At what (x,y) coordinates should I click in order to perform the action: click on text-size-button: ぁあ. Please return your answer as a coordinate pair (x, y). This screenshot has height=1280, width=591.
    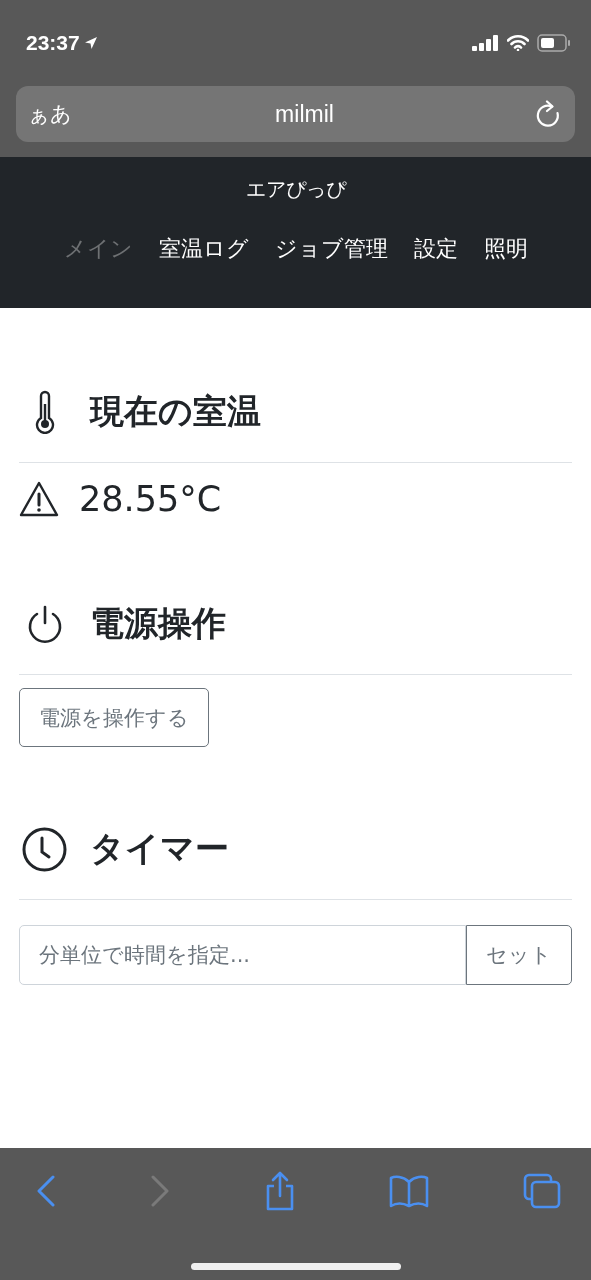
    Looking at the image, I should click on (50, 114).